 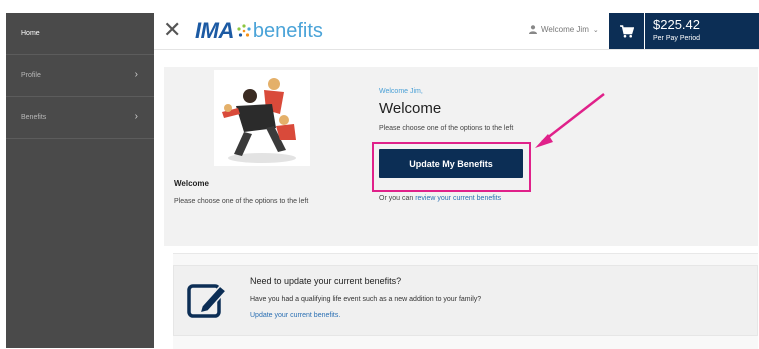 What do you see at coordinates (244, 30) in the screenshot?
I see `logo-star-icon` at bounding box center [244, 30].